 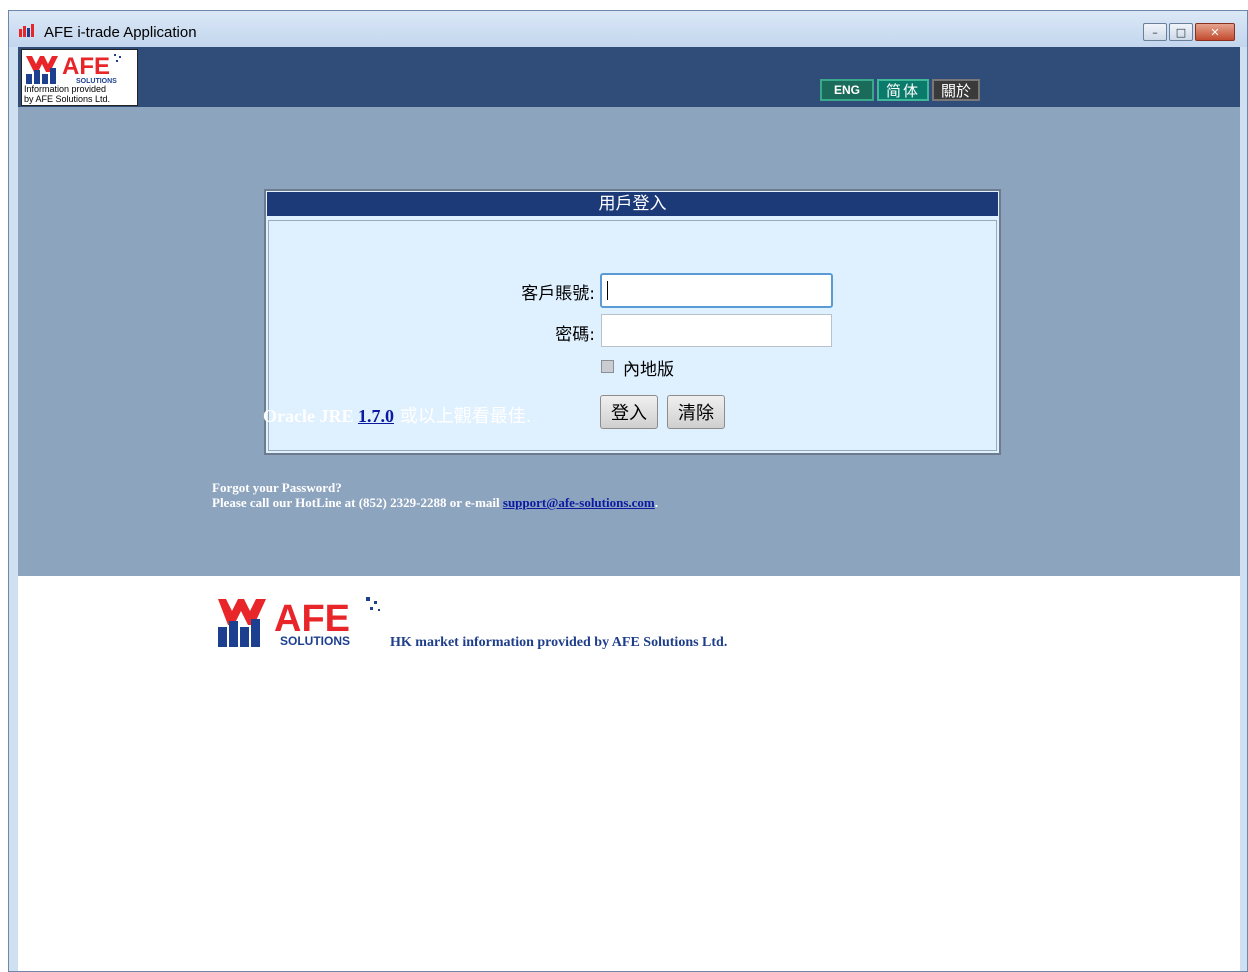 I want to click on login-button: 登入, so click(x=629, y=412).